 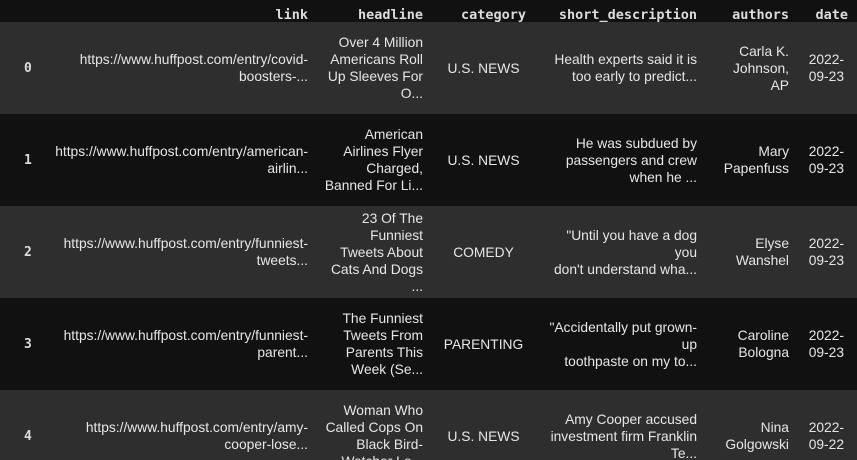 I want to click on cell-headline-line: Tweets About, so click(x=381, y=252).